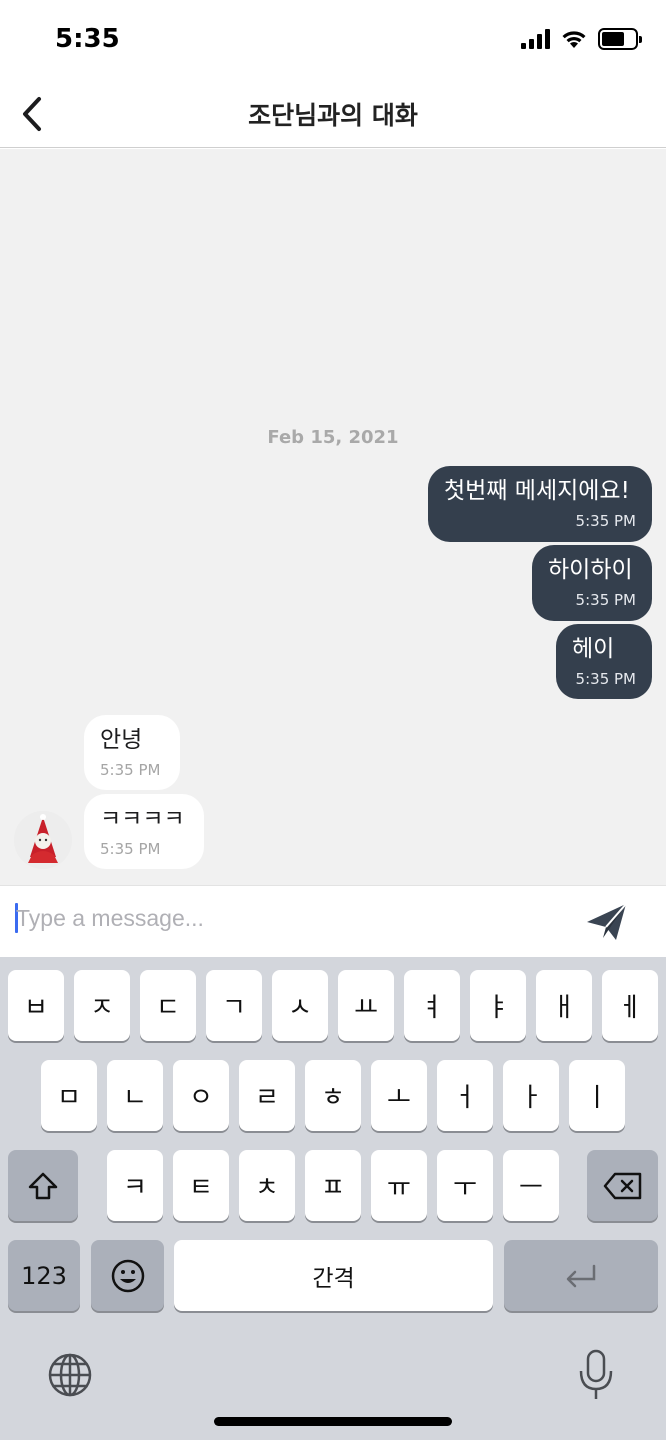 Image resolution: width=666 pixels, height=1440 pixels. I want to click on return-icon, so click(581, 1275).